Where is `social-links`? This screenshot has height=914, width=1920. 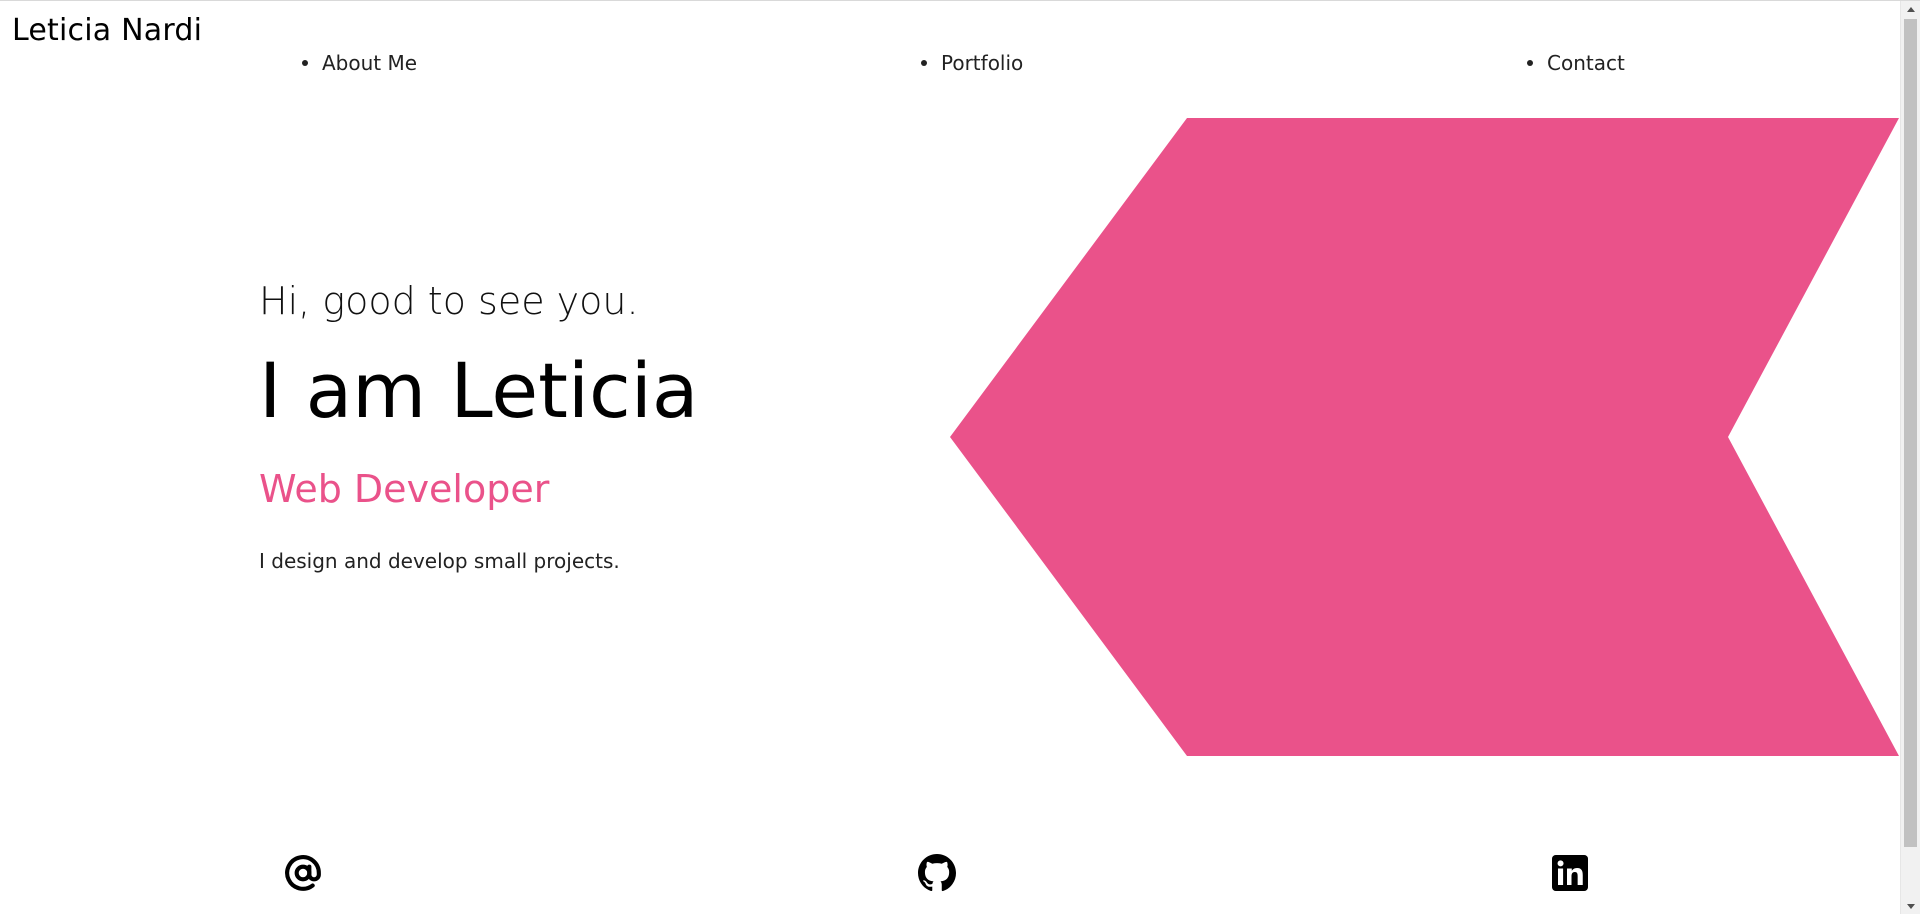 social-links is located at coordinates (950, 873).